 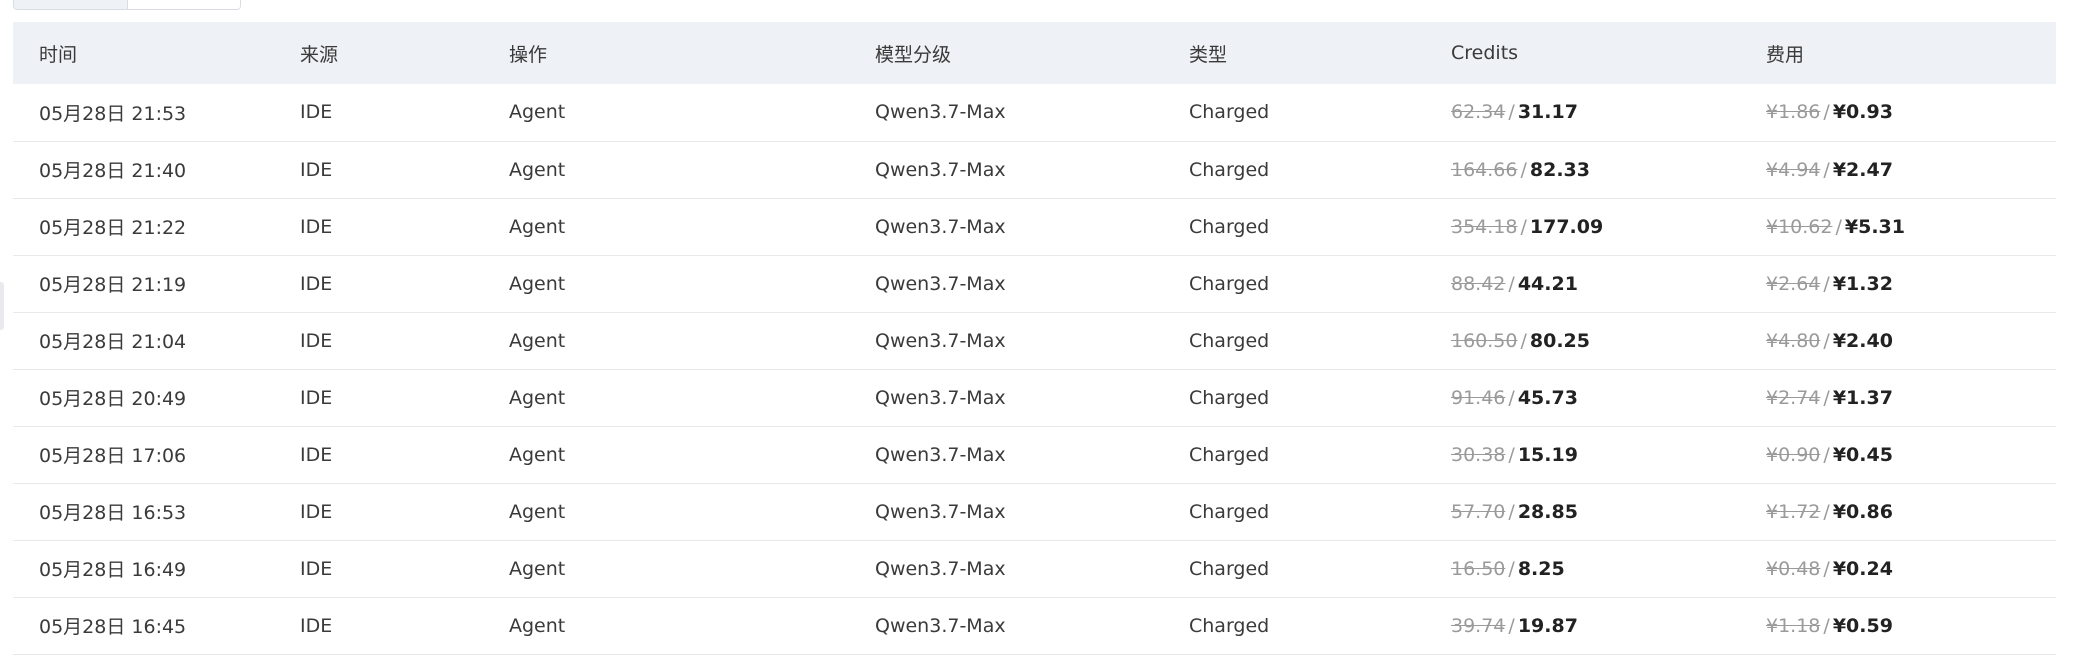 I want to click on header-row: 时间 来源 操作 模型分级 类型 Credits 费用, so click(x=1034, y=53).